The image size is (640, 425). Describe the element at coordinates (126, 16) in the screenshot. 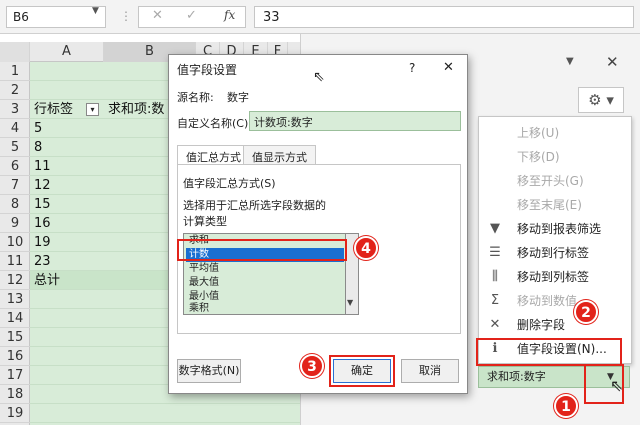

I see `grip-icon: ⋮` at that location.